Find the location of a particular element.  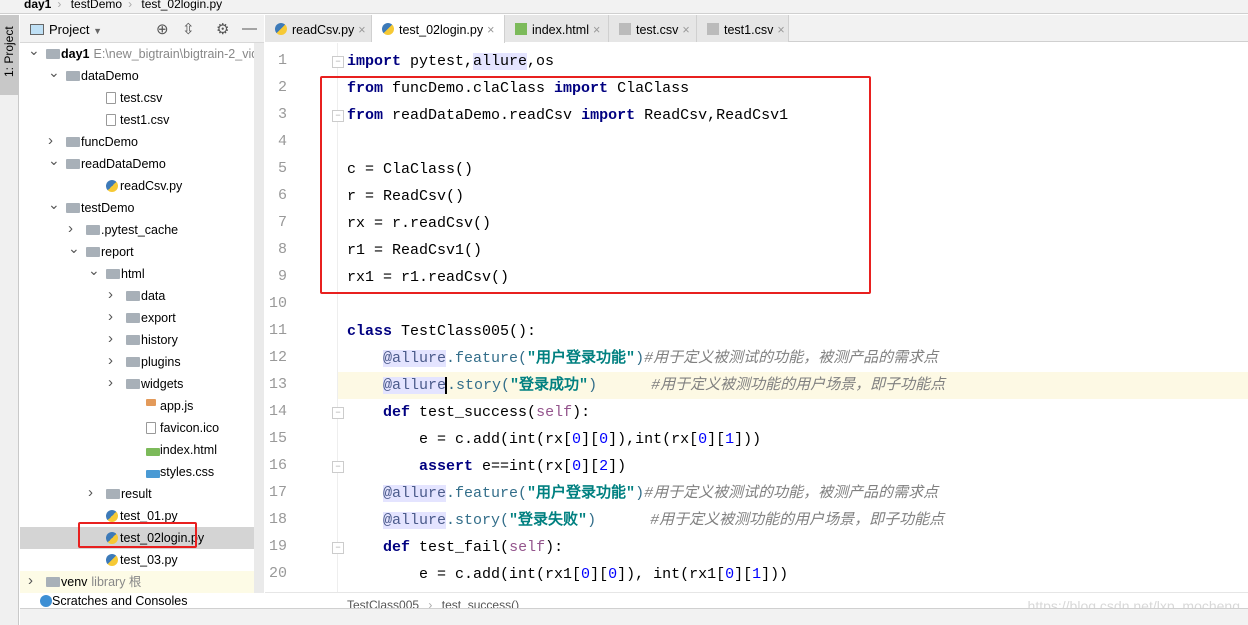

tree-item-label: styles.css is located at coordinates (187, 472).